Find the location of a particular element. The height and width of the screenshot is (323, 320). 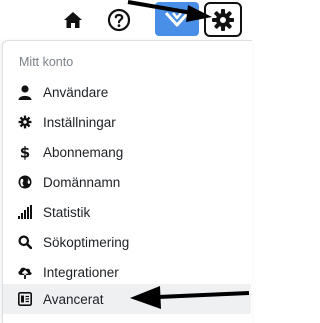

menu-item-label: Sökoptimering is located at coordinates (86, 242).